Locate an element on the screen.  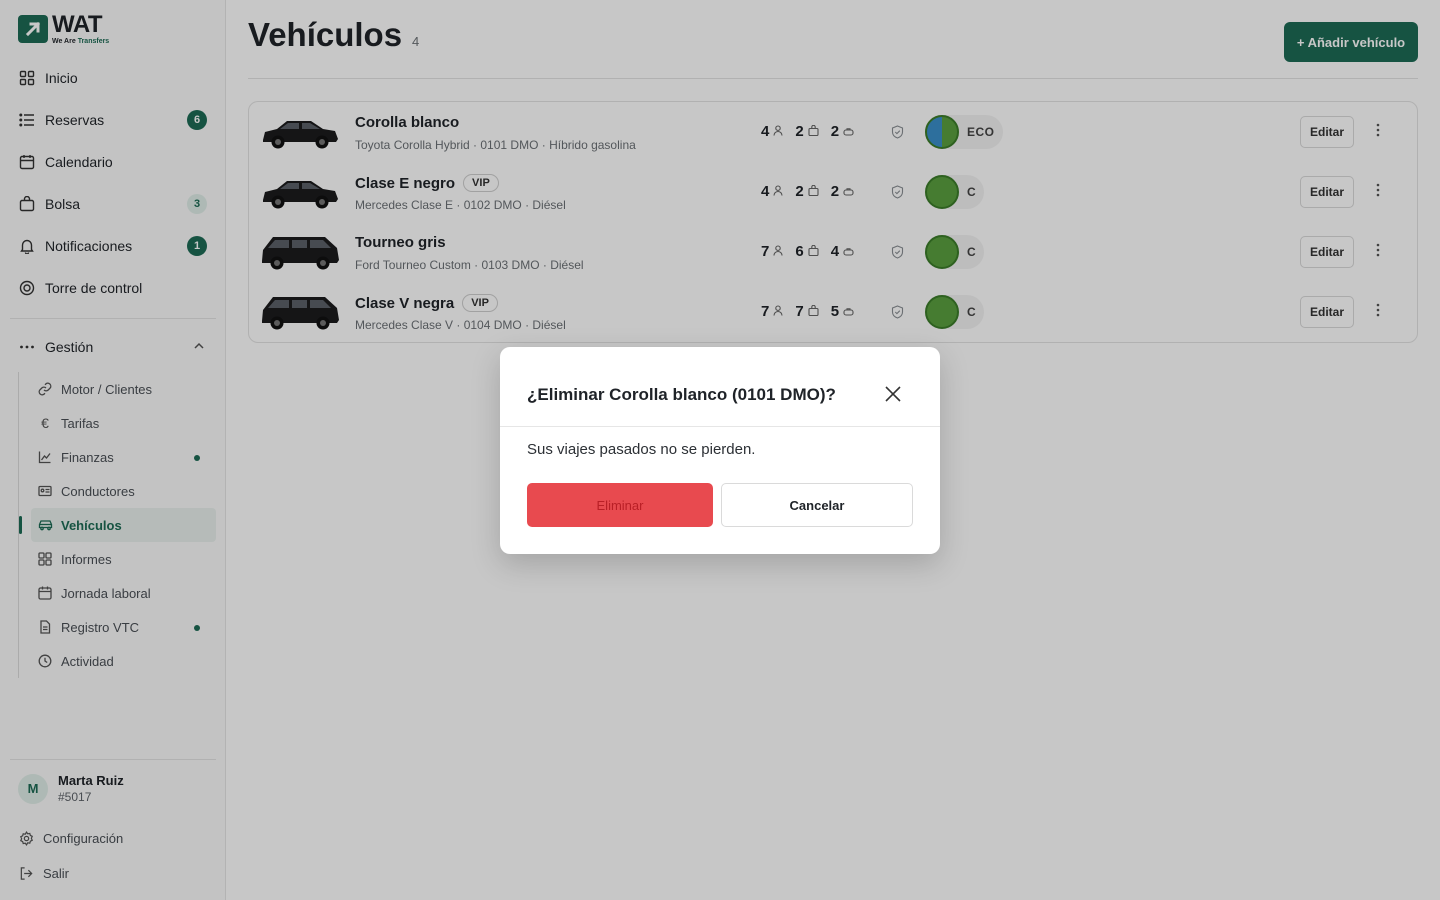
close-icon is located at coordinates (893, 394).